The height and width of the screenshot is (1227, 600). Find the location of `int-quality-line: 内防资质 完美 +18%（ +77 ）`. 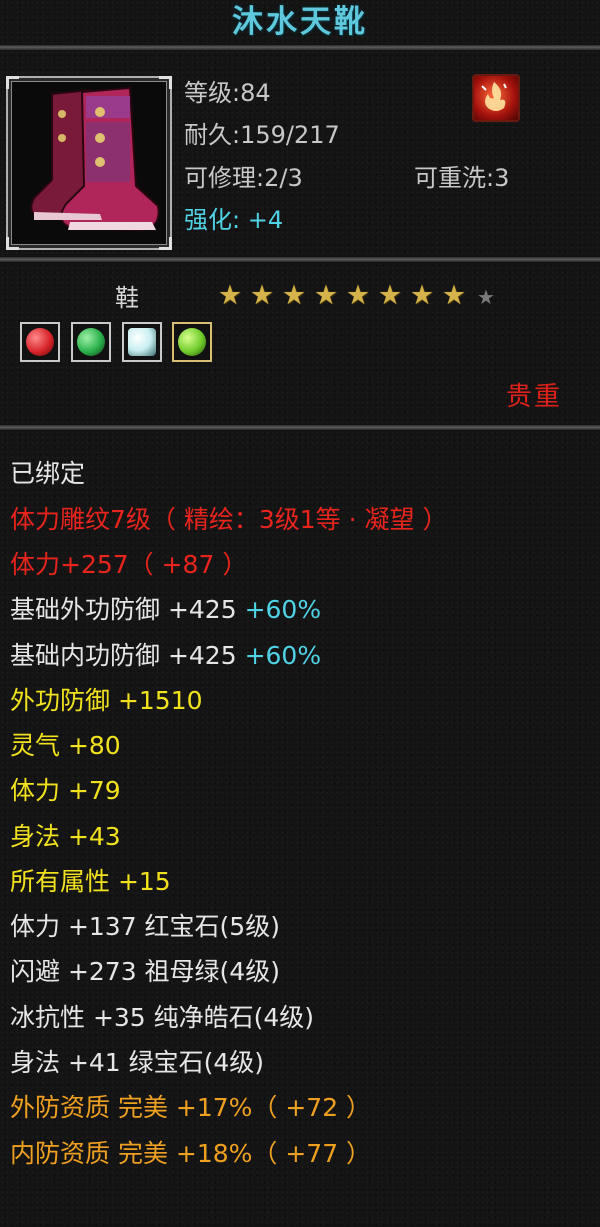

int-quality-line: 内防资质 完美 +18%（ +77 ） is located at coordinates (191, 1153).